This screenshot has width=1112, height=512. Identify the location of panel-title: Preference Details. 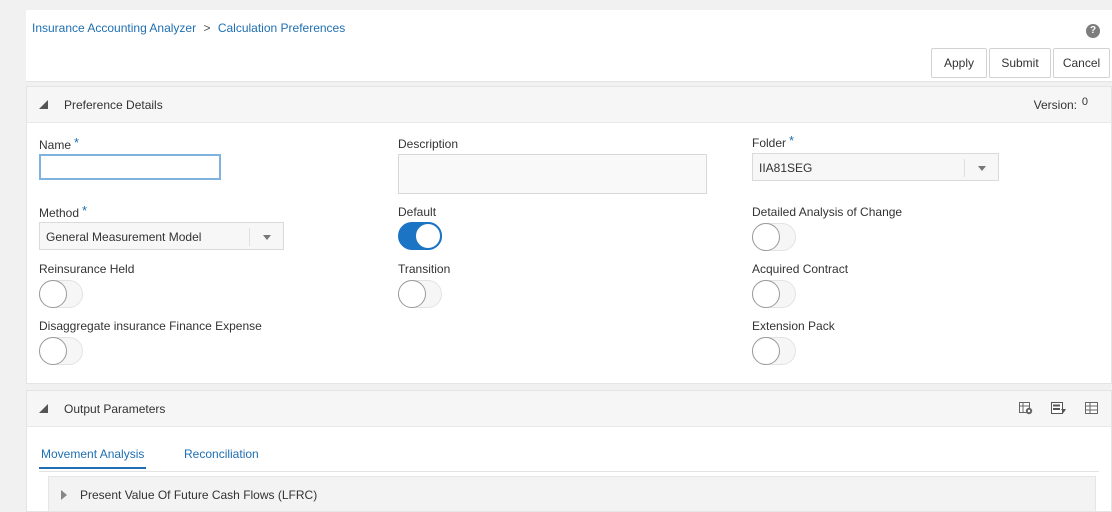
(113, 105).